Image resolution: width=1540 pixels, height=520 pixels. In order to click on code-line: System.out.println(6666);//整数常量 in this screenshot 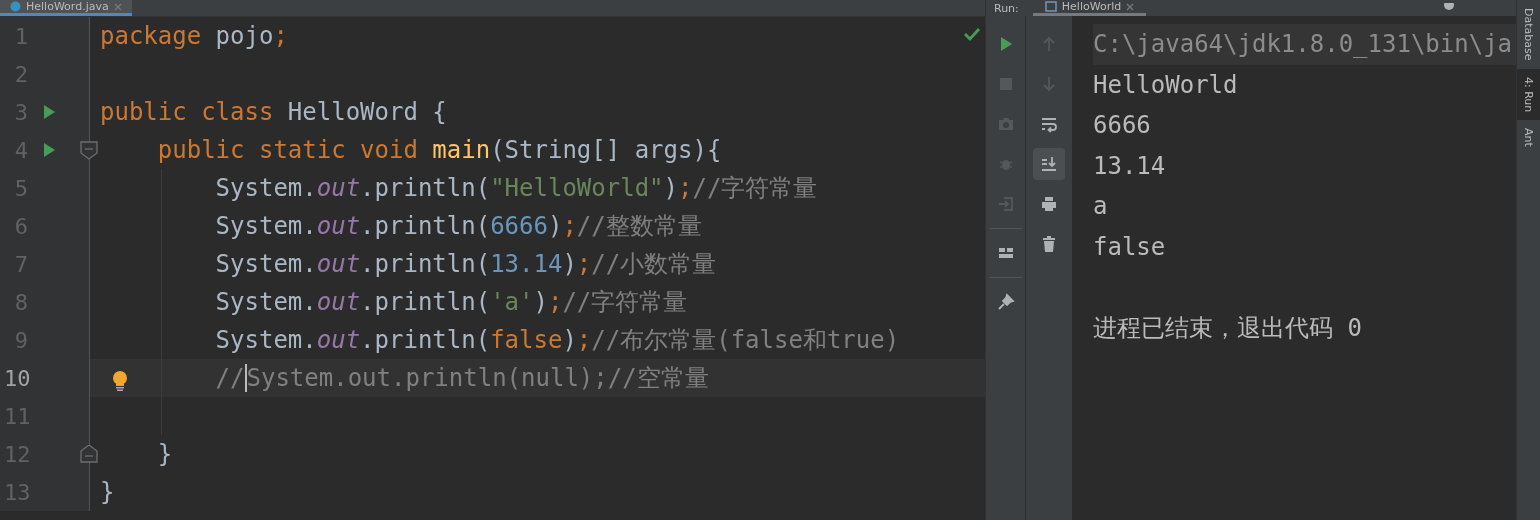, I will do `click(458, 226)`.